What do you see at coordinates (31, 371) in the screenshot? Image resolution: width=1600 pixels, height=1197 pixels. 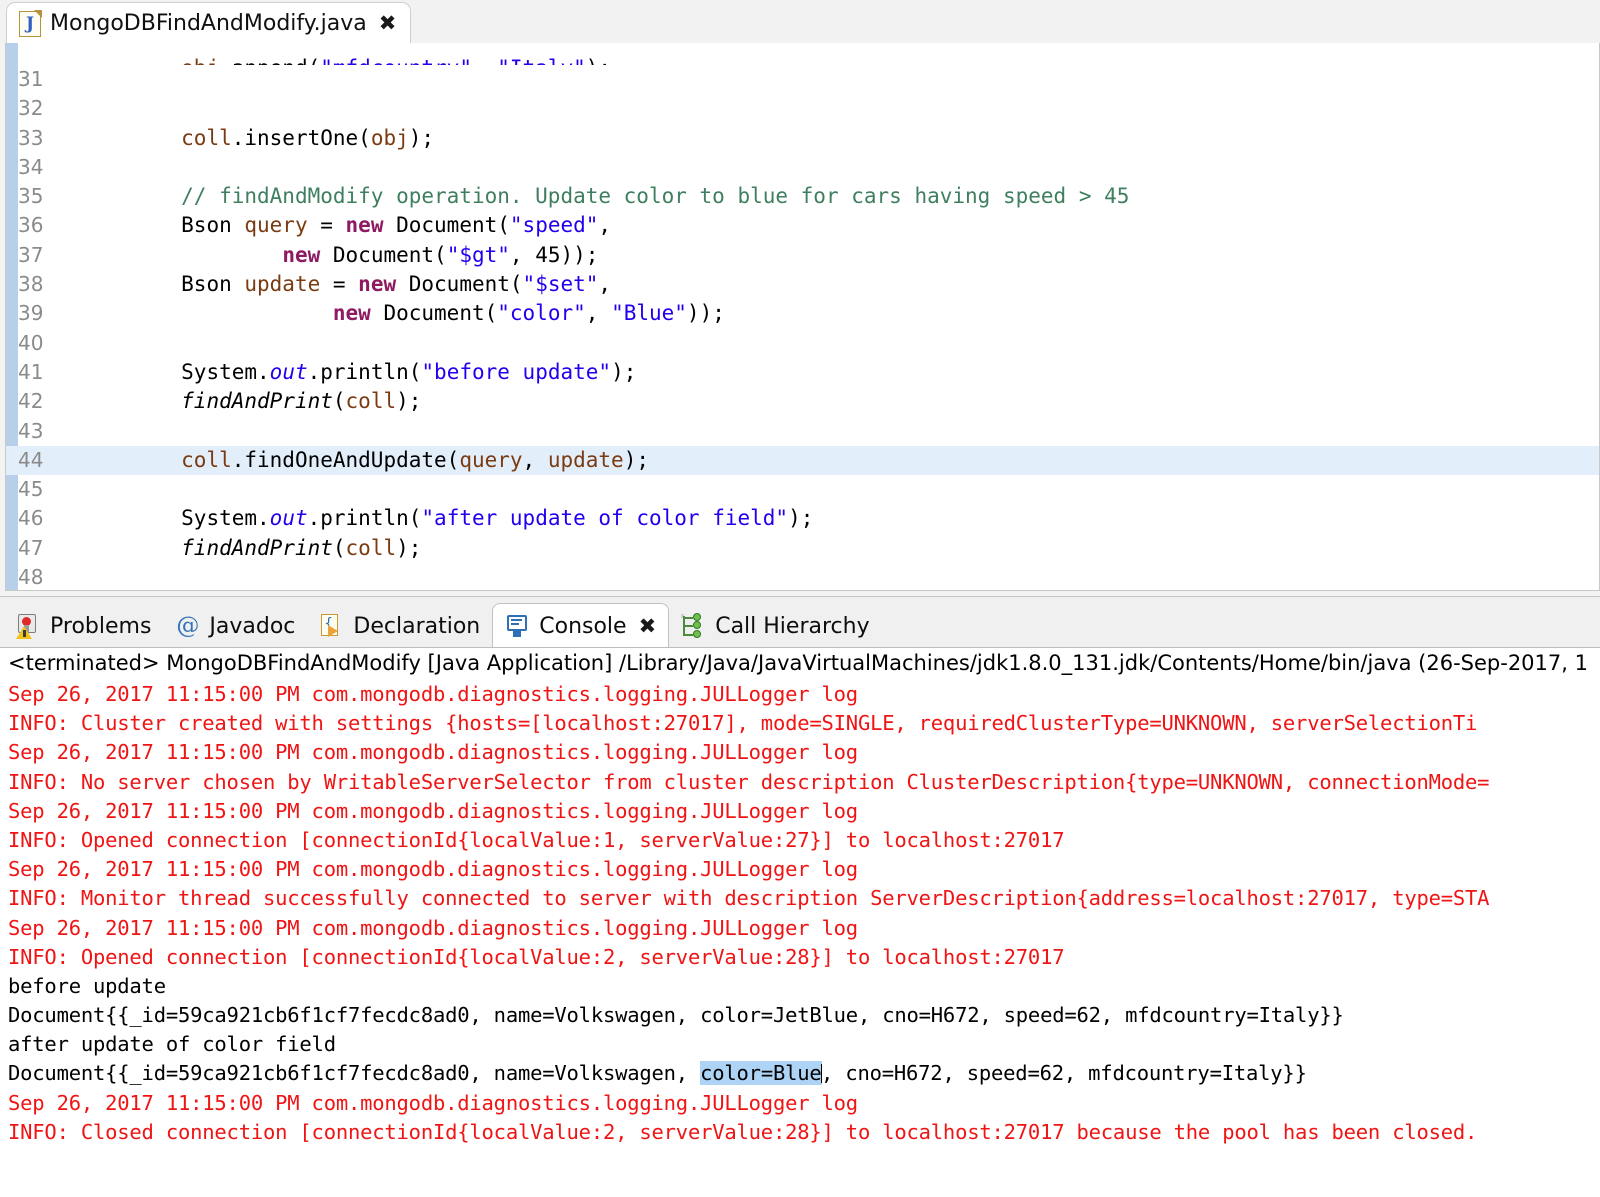 I see `line-number: 41` at bounding box center [31, 371].